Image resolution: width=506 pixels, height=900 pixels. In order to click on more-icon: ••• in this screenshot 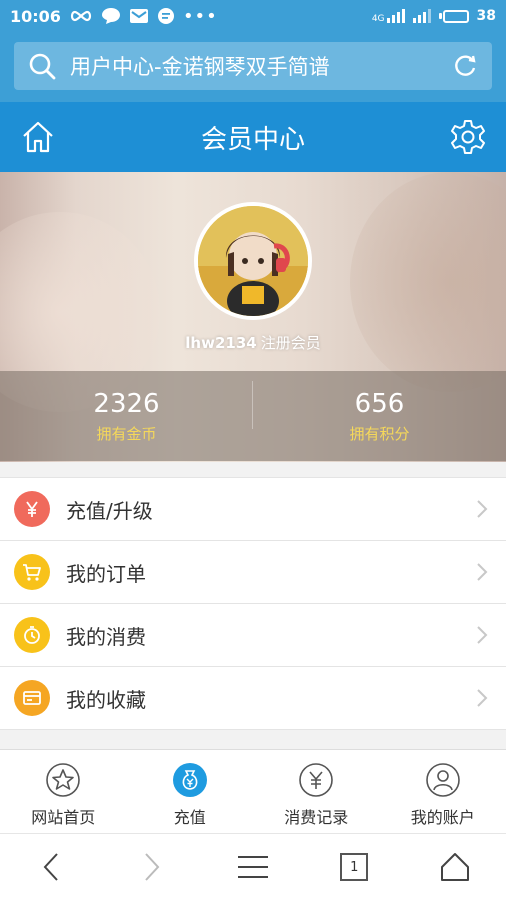, I will do `click(200, 16)`.